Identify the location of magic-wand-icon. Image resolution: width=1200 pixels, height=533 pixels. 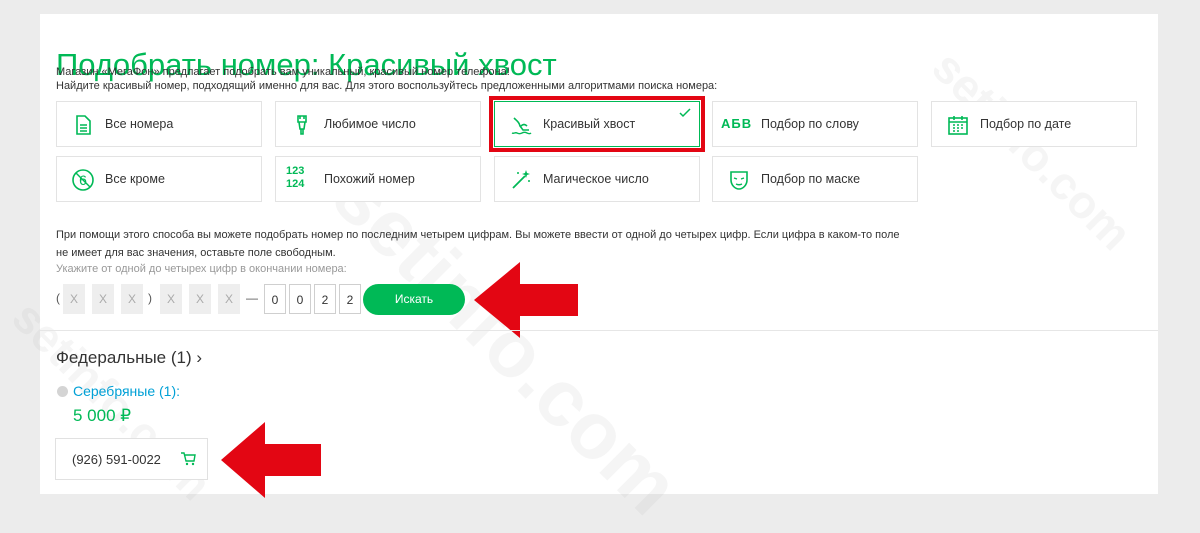
(521, 180).